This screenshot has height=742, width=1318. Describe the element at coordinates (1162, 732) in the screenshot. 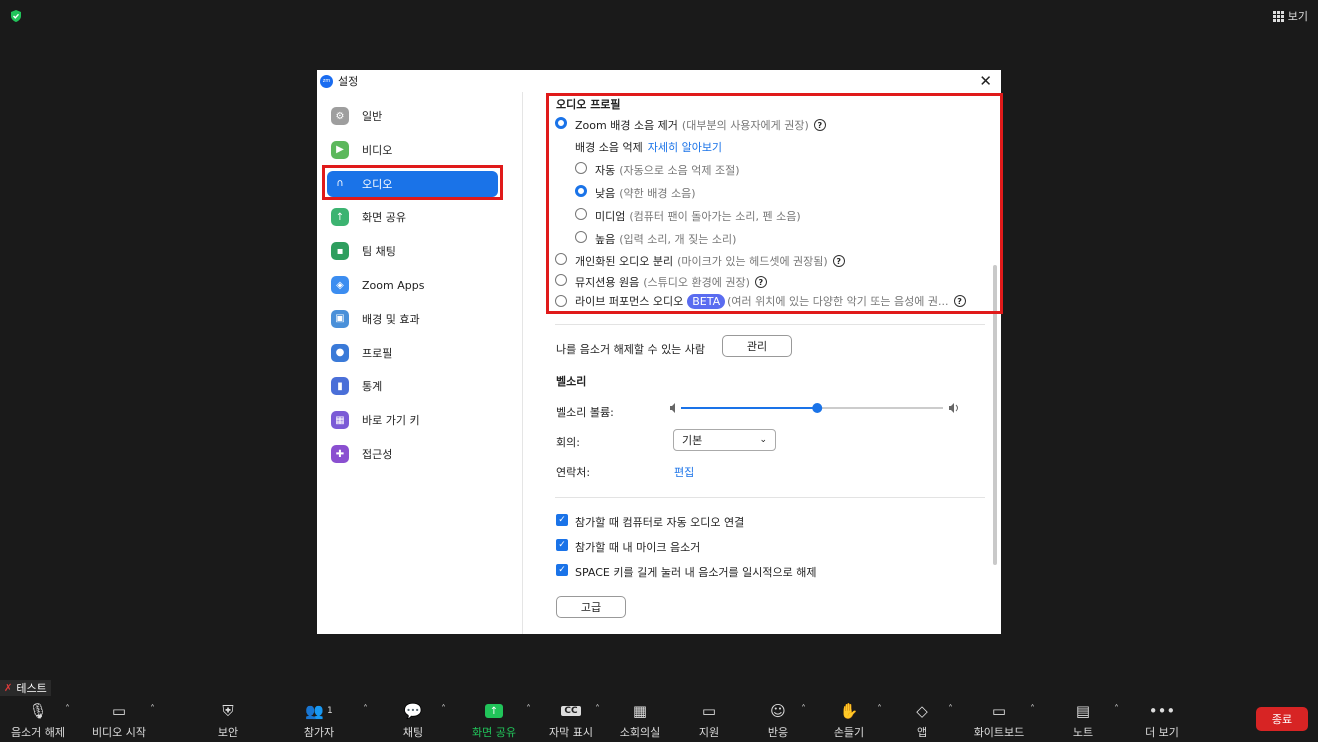

I see `toolbar-label: 더 보기` at that location.